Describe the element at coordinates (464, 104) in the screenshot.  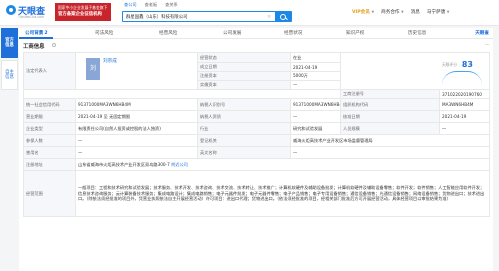
I see `org-code-value: MA3WN6HB4M` at that location.